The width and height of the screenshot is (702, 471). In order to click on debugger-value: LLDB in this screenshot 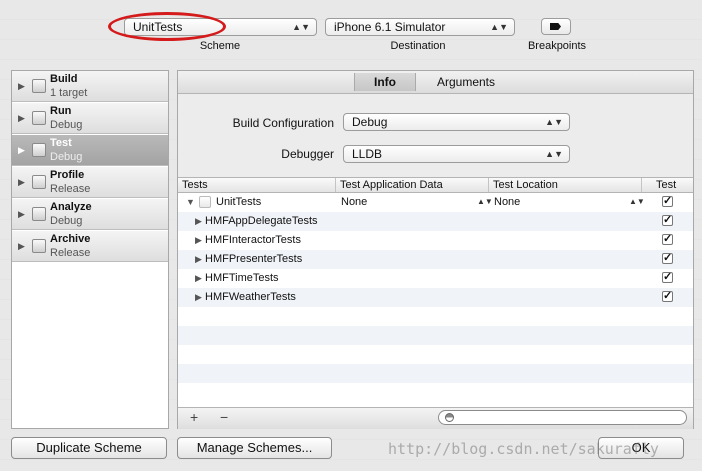, I will do `click(367, 154)`.